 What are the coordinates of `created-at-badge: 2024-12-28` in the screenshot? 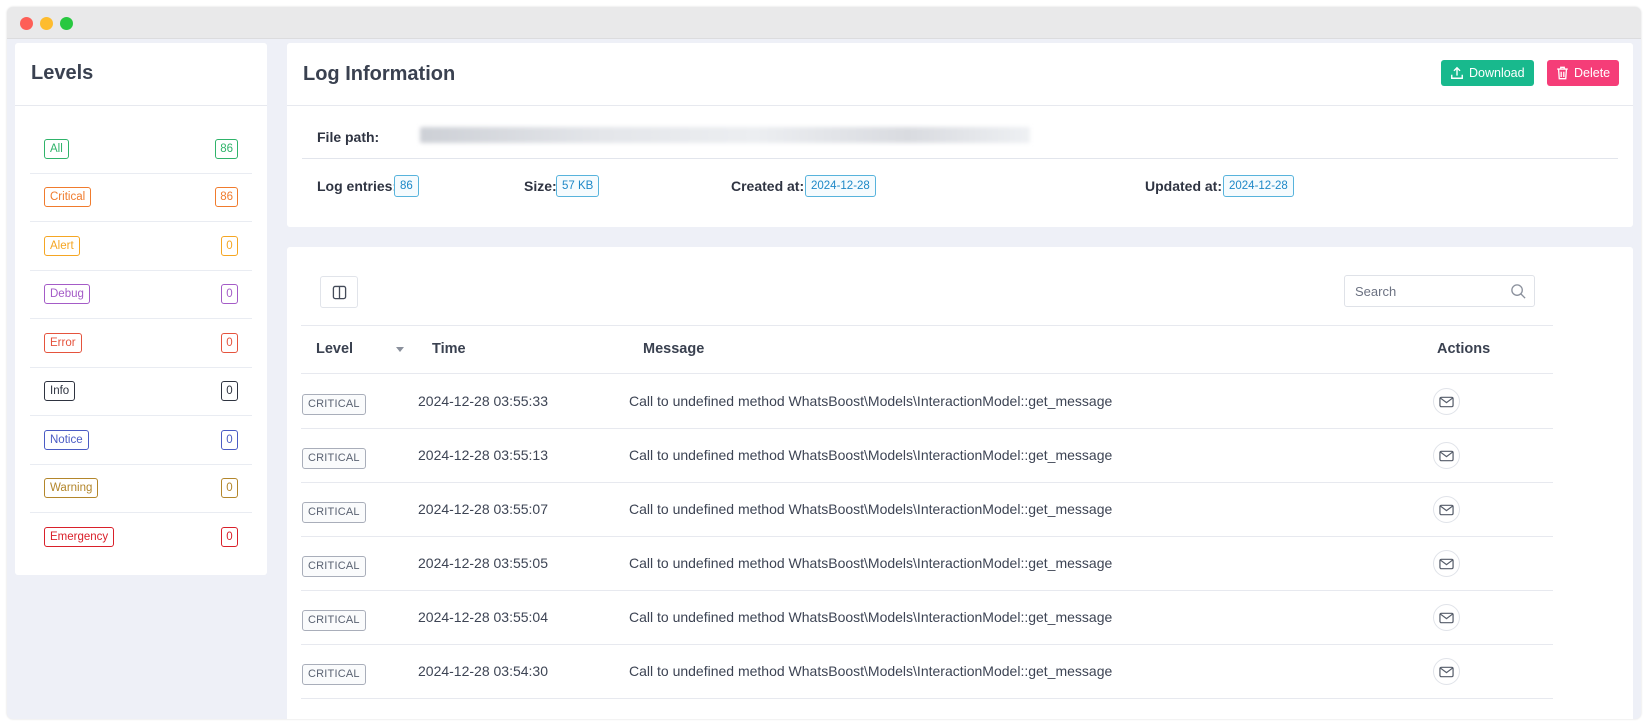 It's located at (840, 186).